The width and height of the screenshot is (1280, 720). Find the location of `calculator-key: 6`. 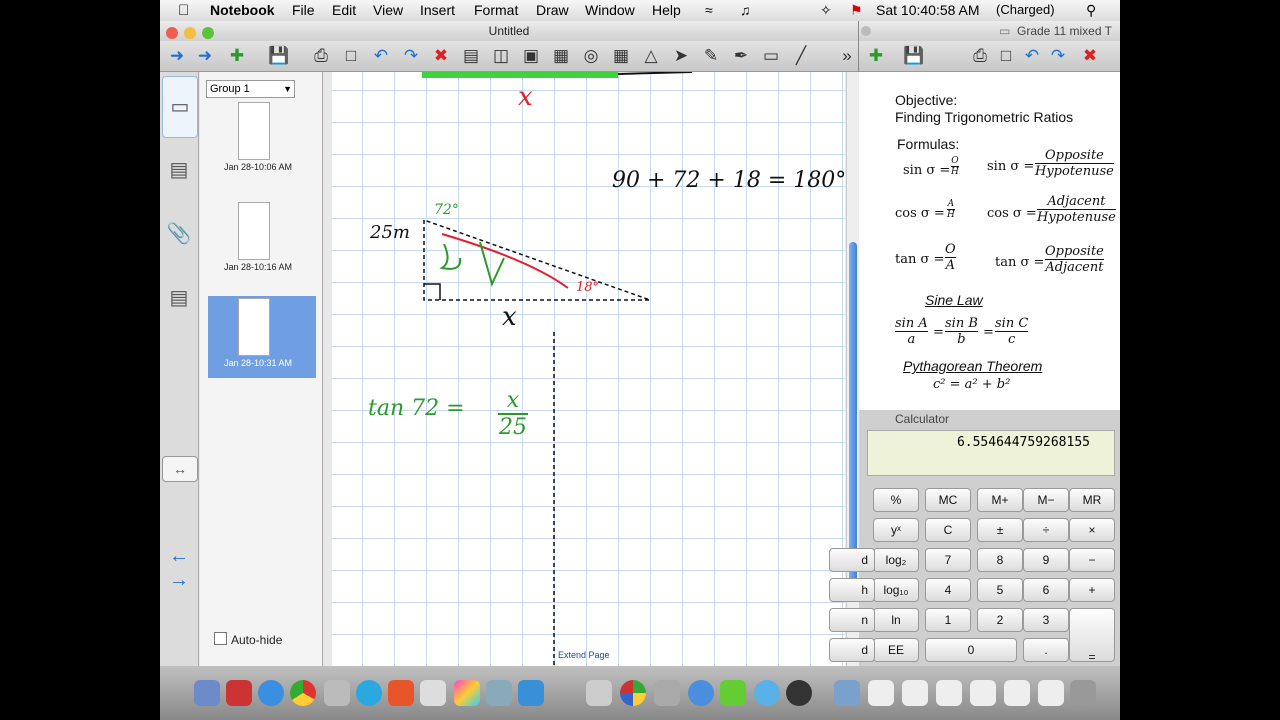

calculator-key: 6 is located at coordinates (1046, 590).